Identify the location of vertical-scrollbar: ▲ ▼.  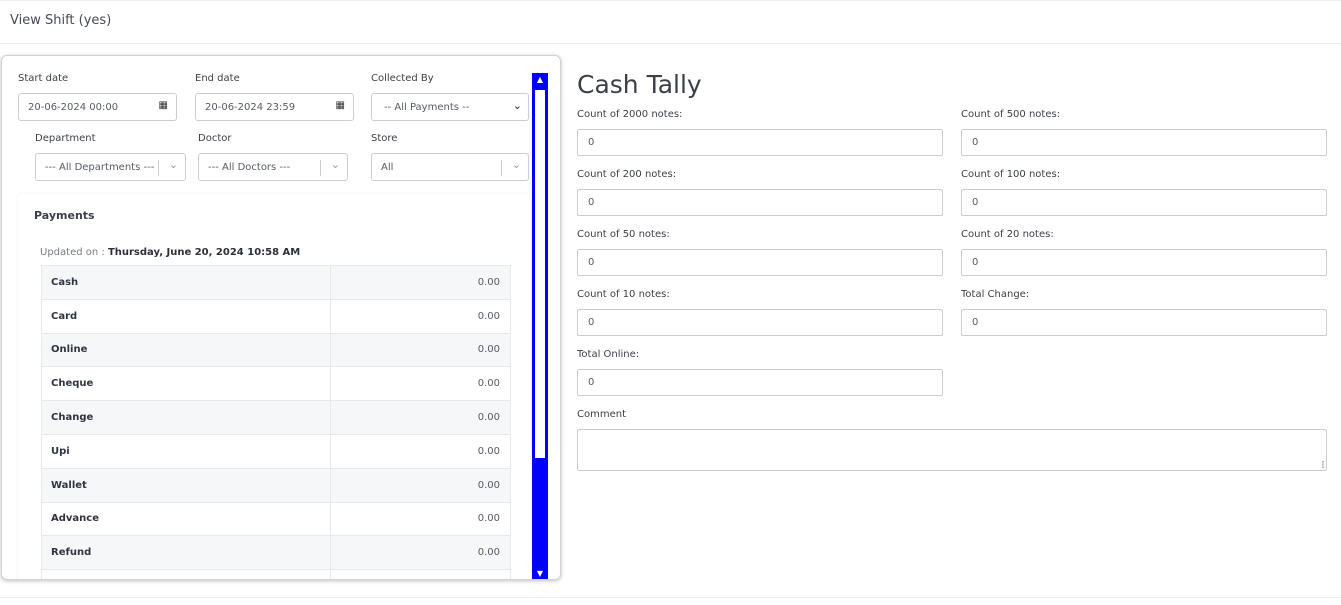
(540, 326).